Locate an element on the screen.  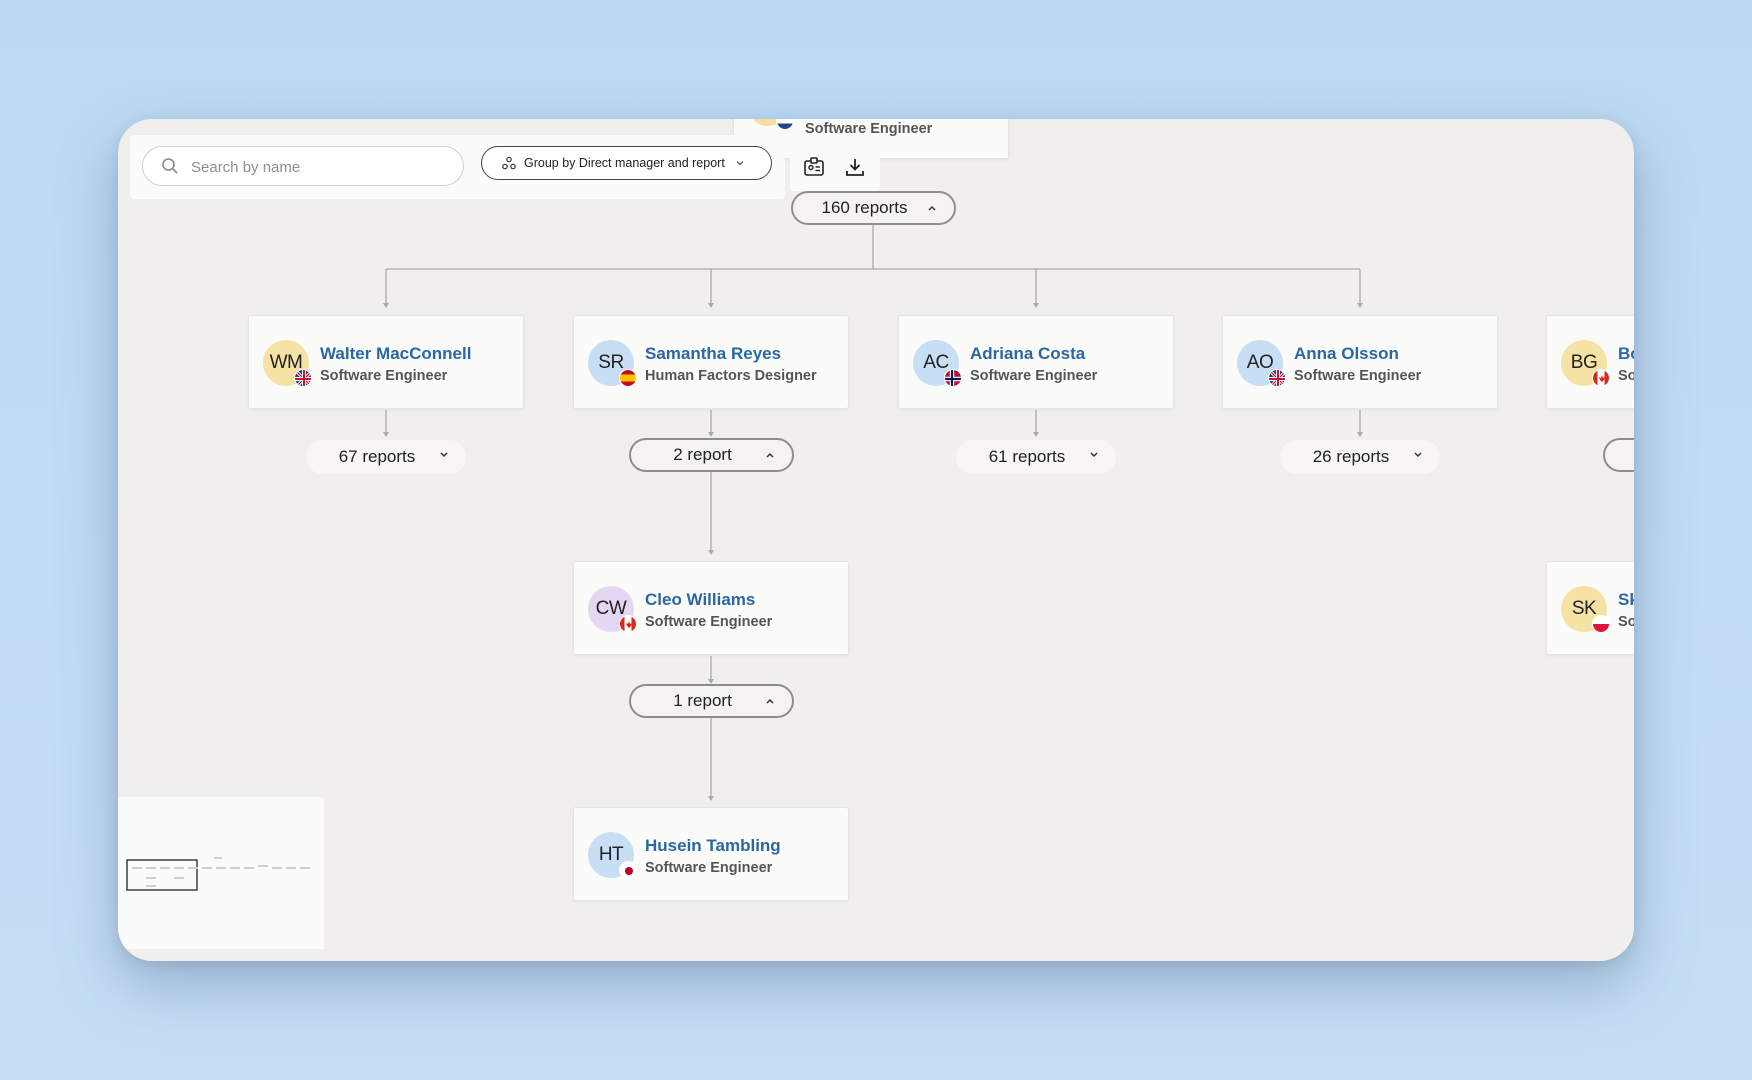
person-card-walter: WM Walter MacConnell Software Engineer is located at coordinates (386, 362).